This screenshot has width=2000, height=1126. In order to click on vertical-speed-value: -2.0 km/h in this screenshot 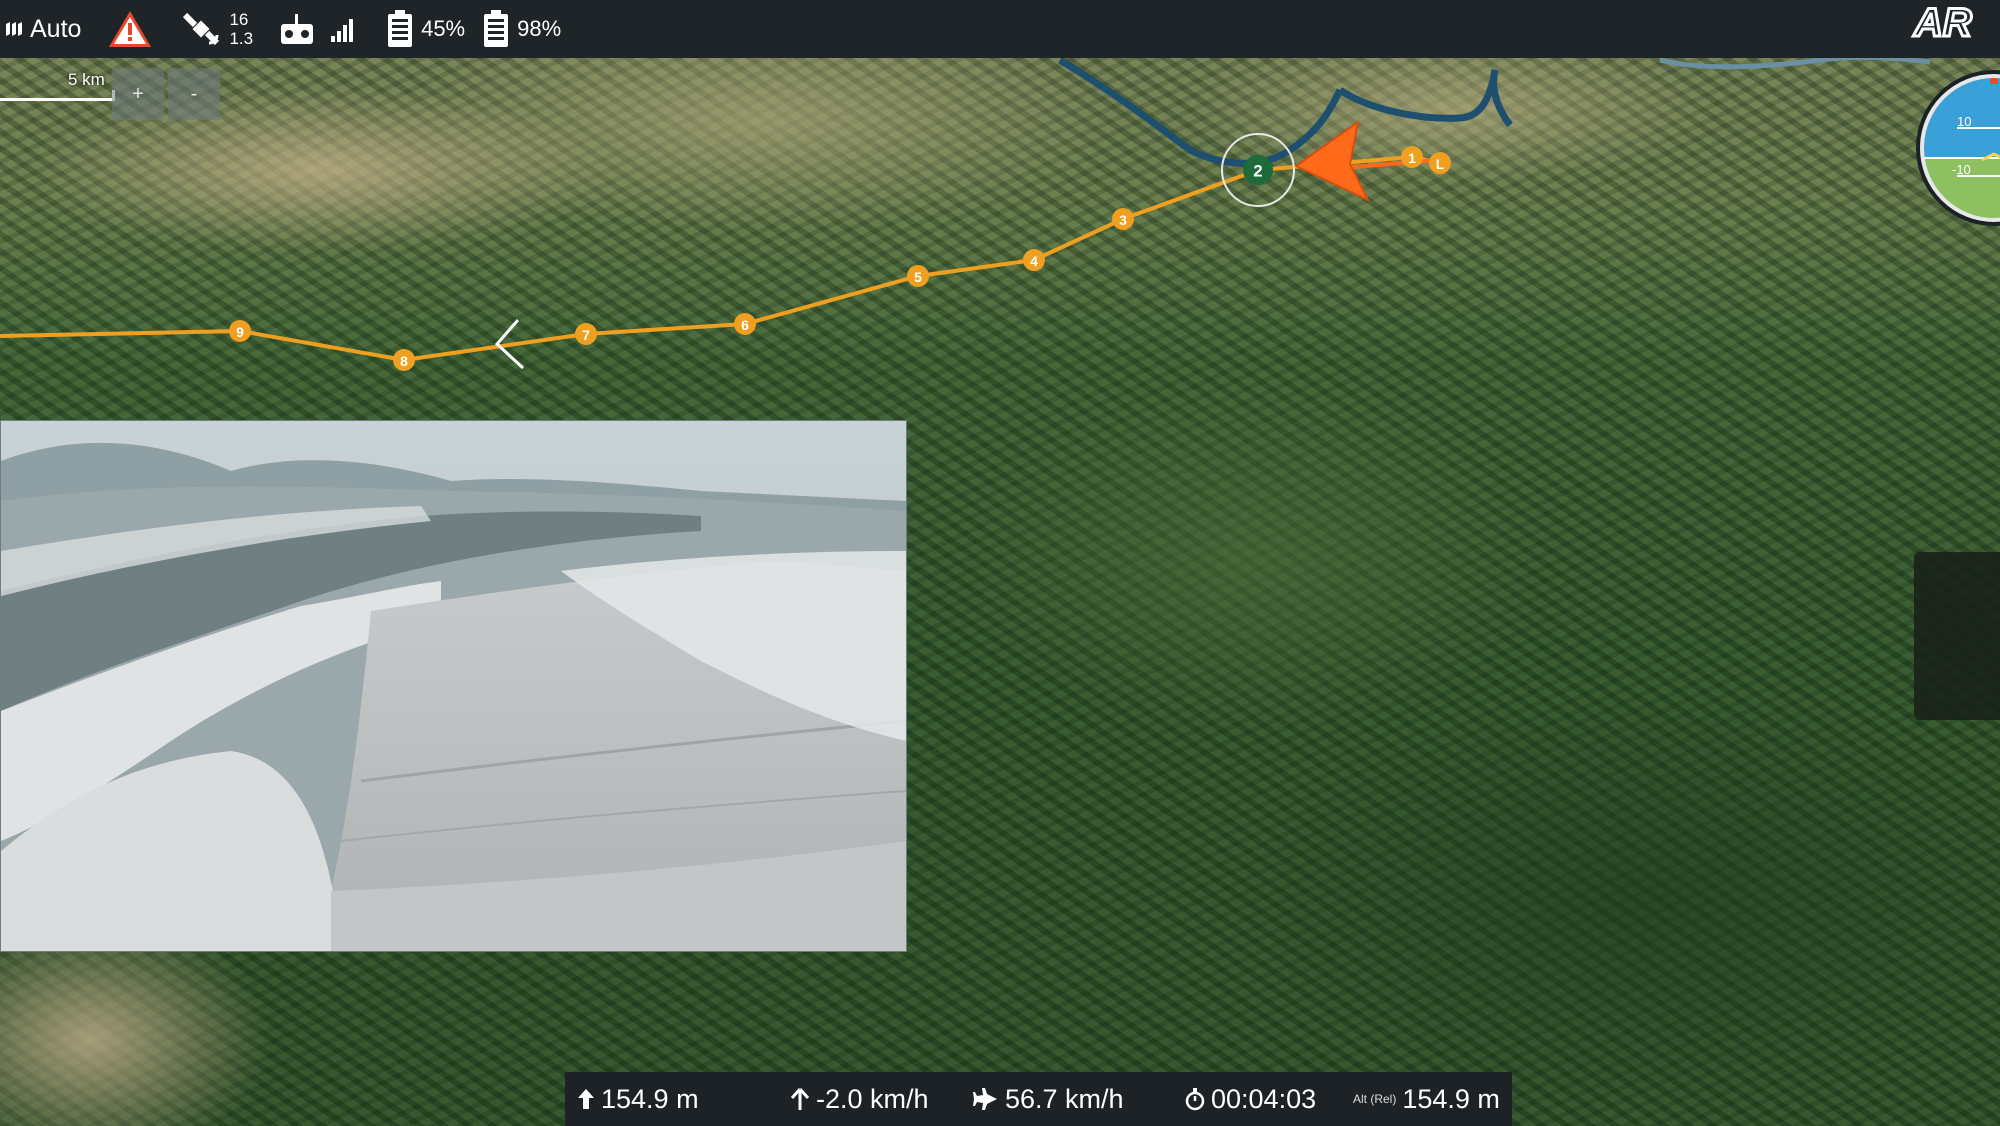, I will do `click(872, 1098)`.